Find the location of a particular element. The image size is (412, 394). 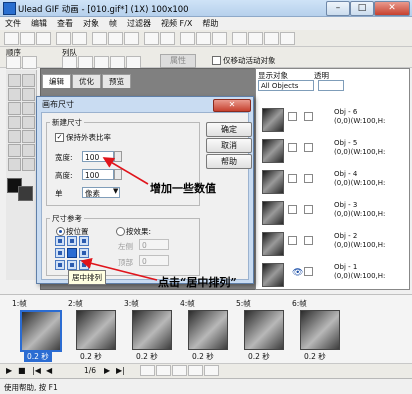

frame-thumbnail: 4:帧 0.2 秒 is located at coordinates (209, 330).